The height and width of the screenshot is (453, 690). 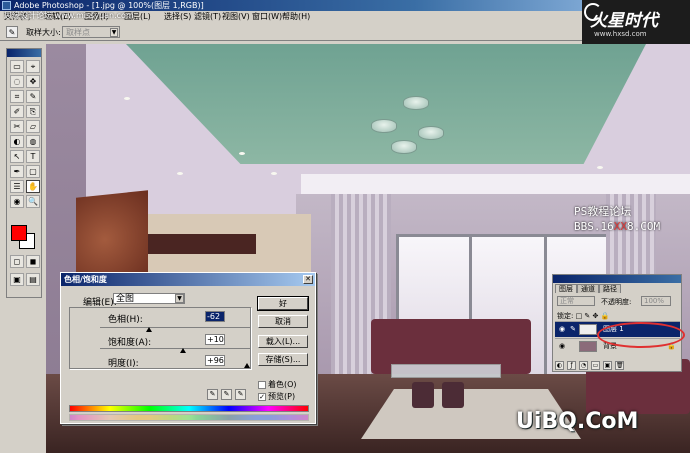 I want to click on adjustment-layer-icon: ◔, so click(x=583, y=365).